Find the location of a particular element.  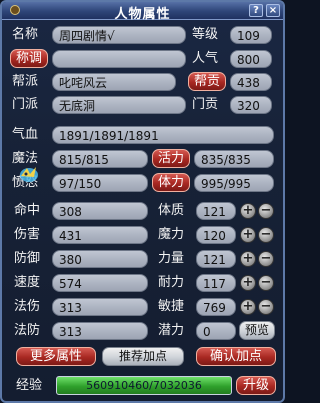

confirm-points-button: 确认加点 is located at coordinates (236, 356).